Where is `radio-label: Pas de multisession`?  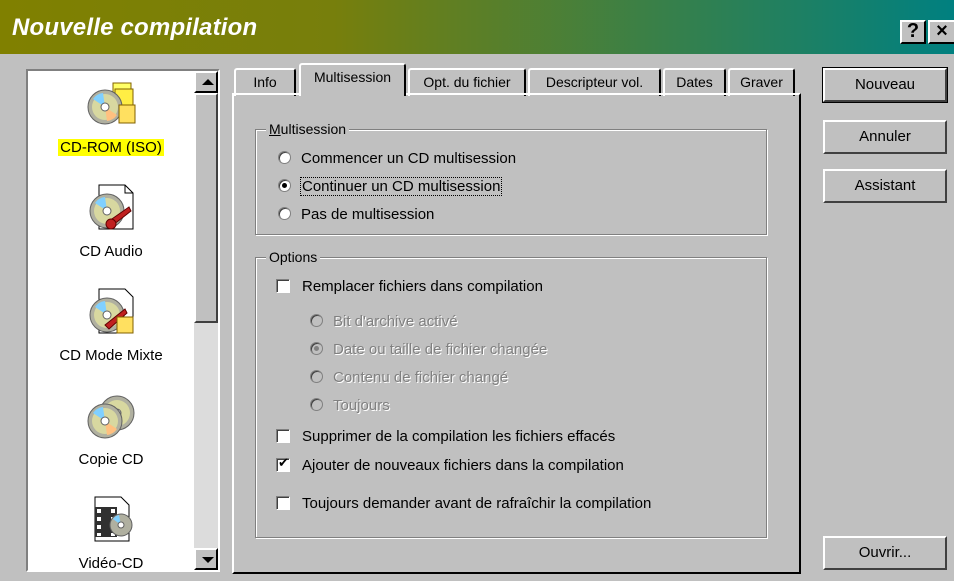
radio-label: Pas de multisession is located at coordinates (368, 214).